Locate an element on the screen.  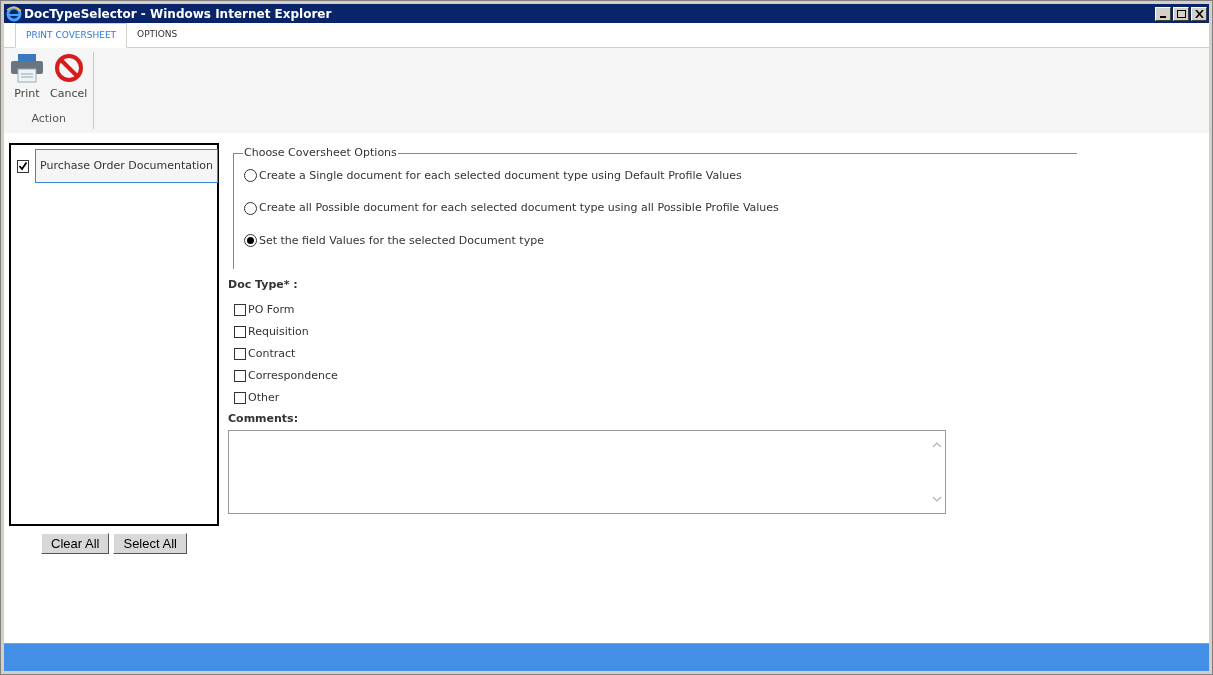
checkbox-label: Contract is located at coordinates (272, 353).